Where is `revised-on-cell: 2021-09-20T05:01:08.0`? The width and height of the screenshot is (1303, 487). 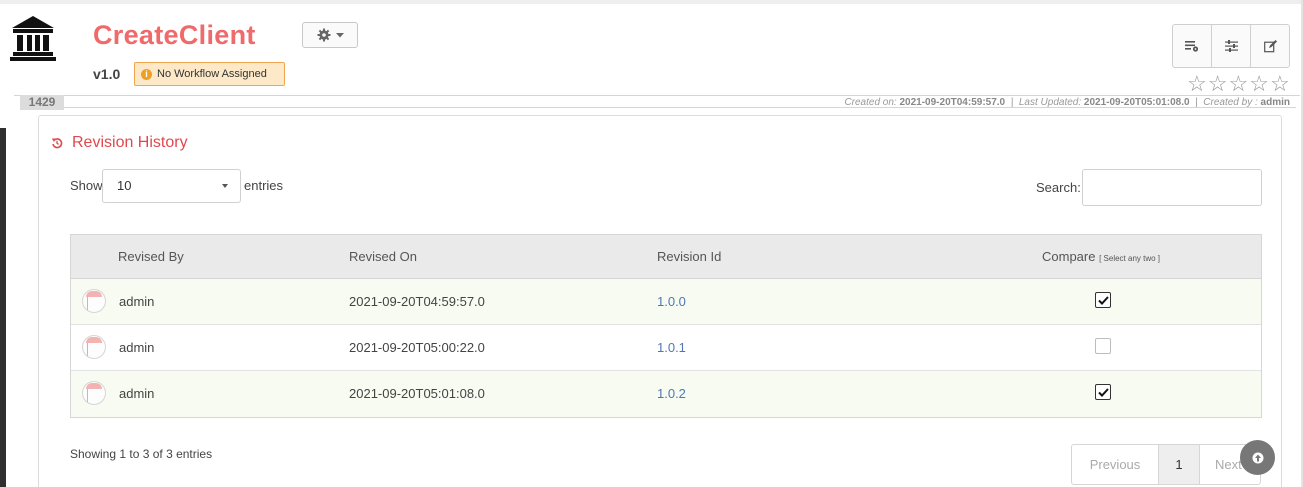 revised-on-cell: 2021-09-20T05:01:08.0 is located at coordinates (417, 393).